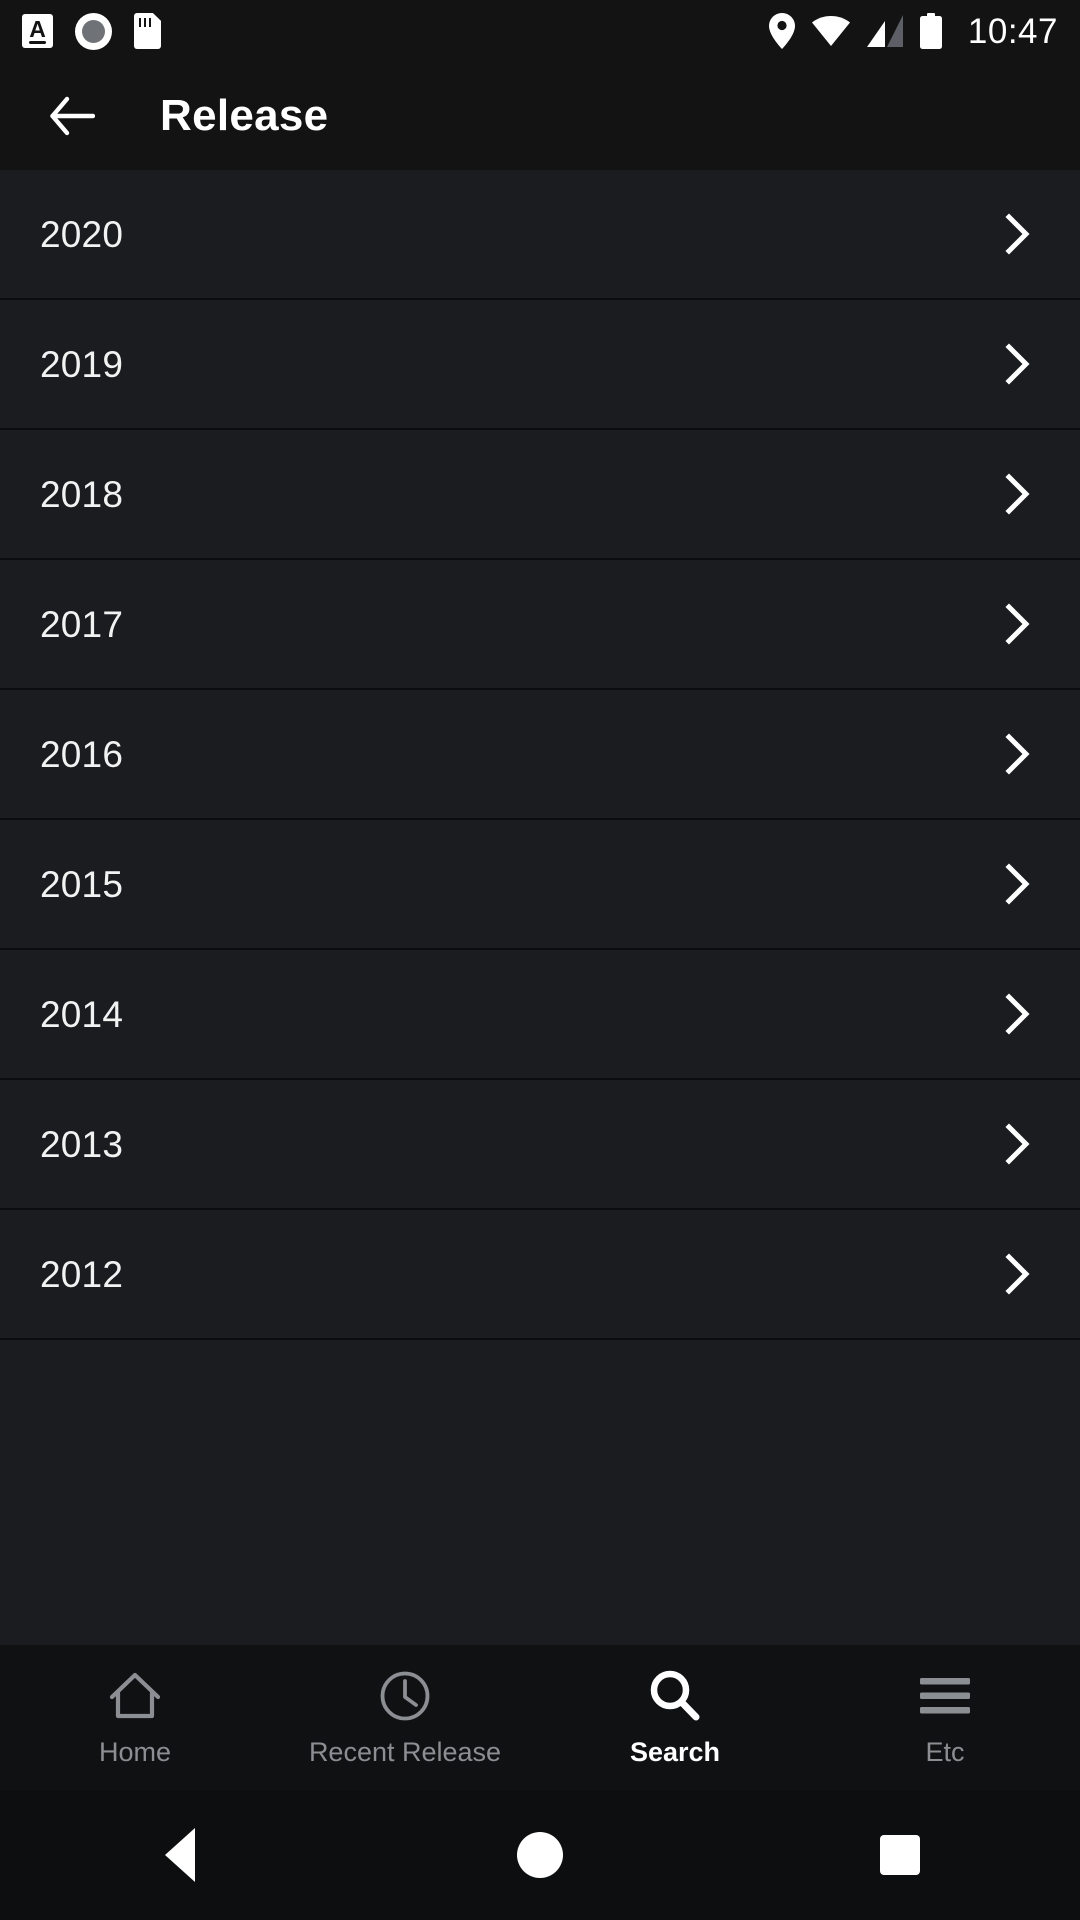 Image resolution: width=1080 pixels, height=1920 pixels. Describe the element at coordinates (540, 31) in the screenshot. I see `status-bar: A 10:47` at that location.